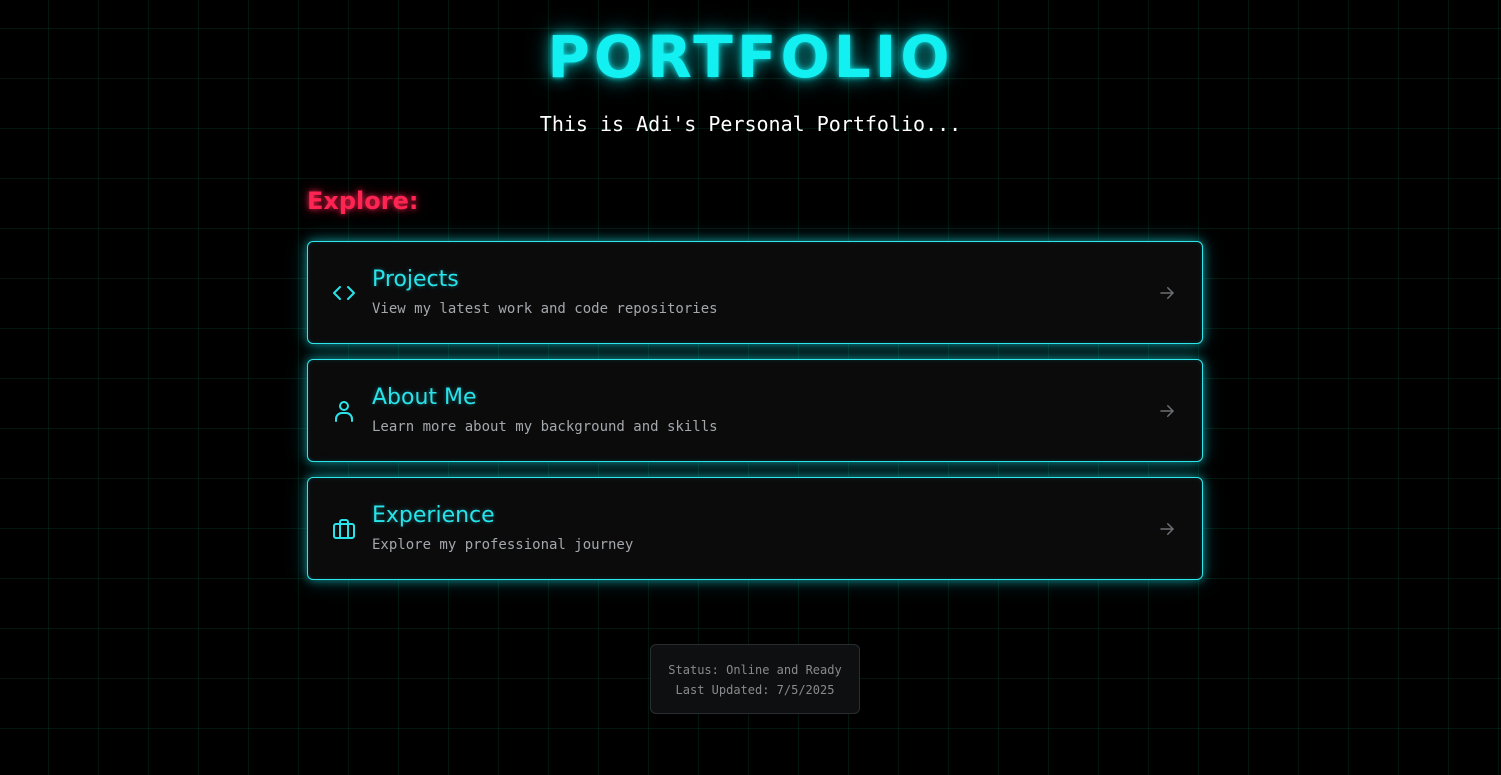 This screenshot has width=1501, height=775. Describe the element at coordinates (750, 57) in the screenshot. I see `page-title: PORTFOLIO` at that location.